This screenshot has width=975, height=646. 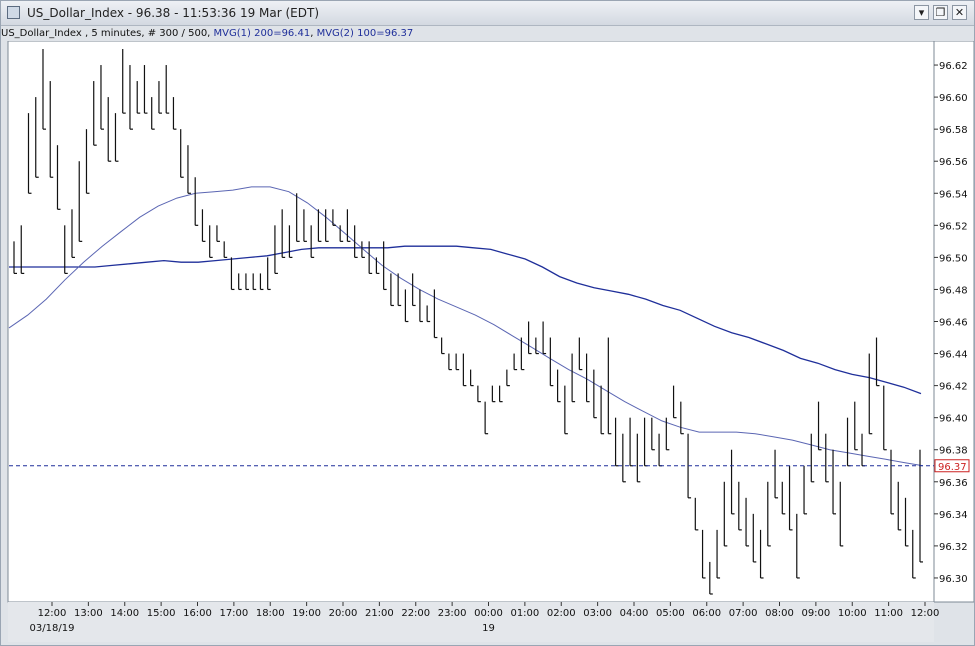 I want to click on x-tick-label: 07:00, so click(x=743, y=613).